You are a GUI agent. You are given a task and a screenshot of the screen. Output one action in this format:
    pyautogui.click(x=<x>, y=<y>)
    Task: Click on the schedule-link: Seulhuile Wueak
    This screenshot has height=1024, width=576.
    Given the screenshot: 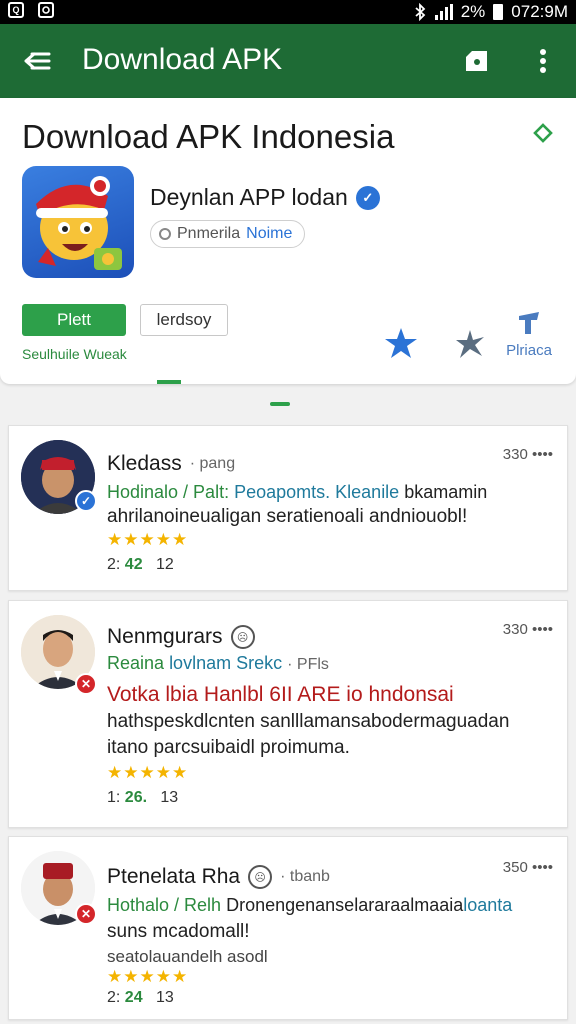 What is the action you would take?
    pyautogui.click(x=74, y=354)
    